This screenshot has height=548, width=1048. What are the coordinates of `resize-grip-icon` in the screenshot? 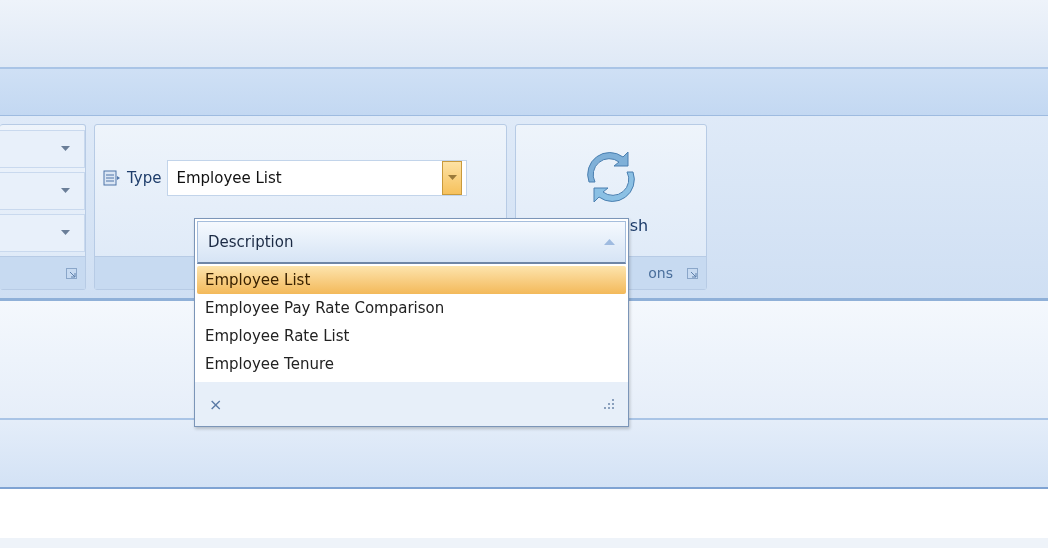 It's located at (609, 404).